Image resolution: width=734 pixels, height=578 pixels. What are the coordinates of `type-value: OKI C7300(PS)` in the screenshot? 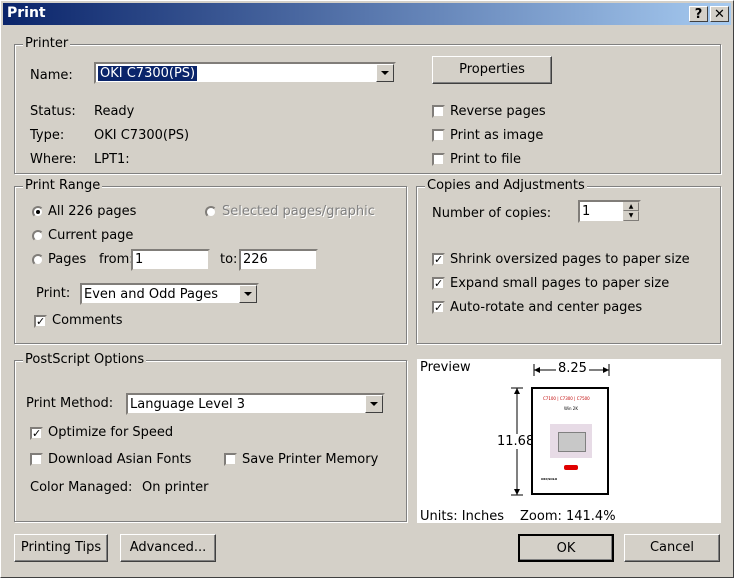 It's located at (142, 135).